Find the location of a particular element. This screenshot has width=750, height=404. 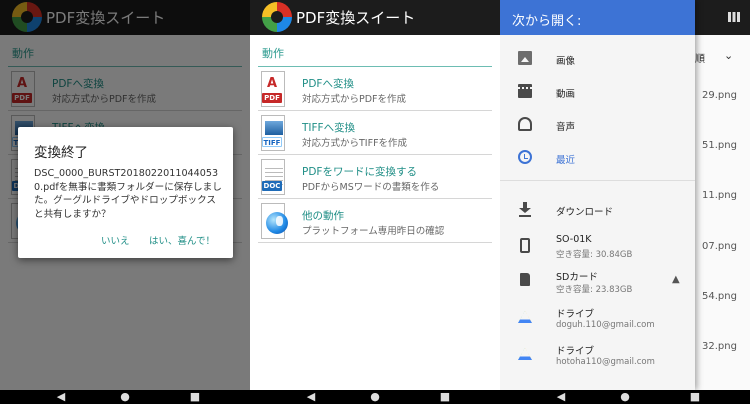

drawer-item-sd-card: SDカード 空き容量: 23.83GB ▲ is located at coordinates (597, 280).